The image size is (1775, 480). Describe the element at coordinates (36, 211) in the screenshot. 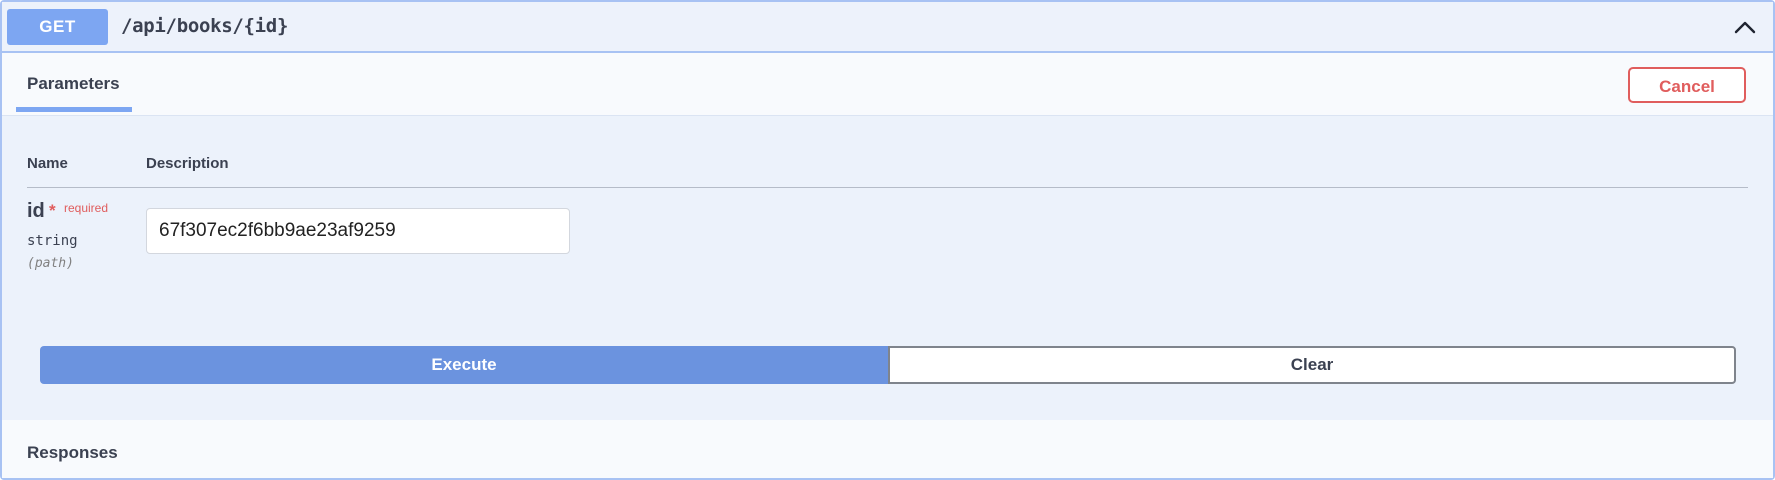

I see `parameter-name: id` at that location.